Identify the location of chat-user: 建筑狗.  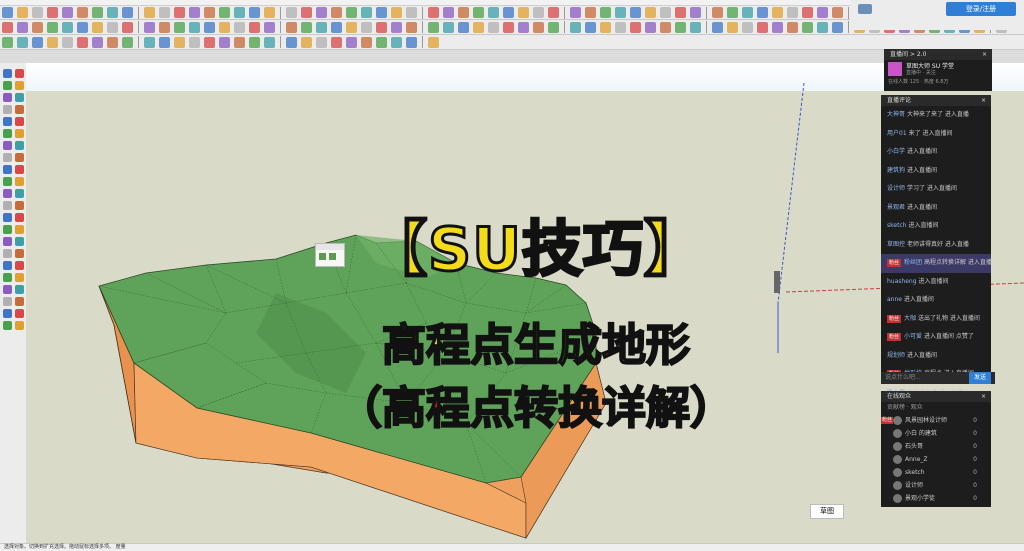
(896, 170).